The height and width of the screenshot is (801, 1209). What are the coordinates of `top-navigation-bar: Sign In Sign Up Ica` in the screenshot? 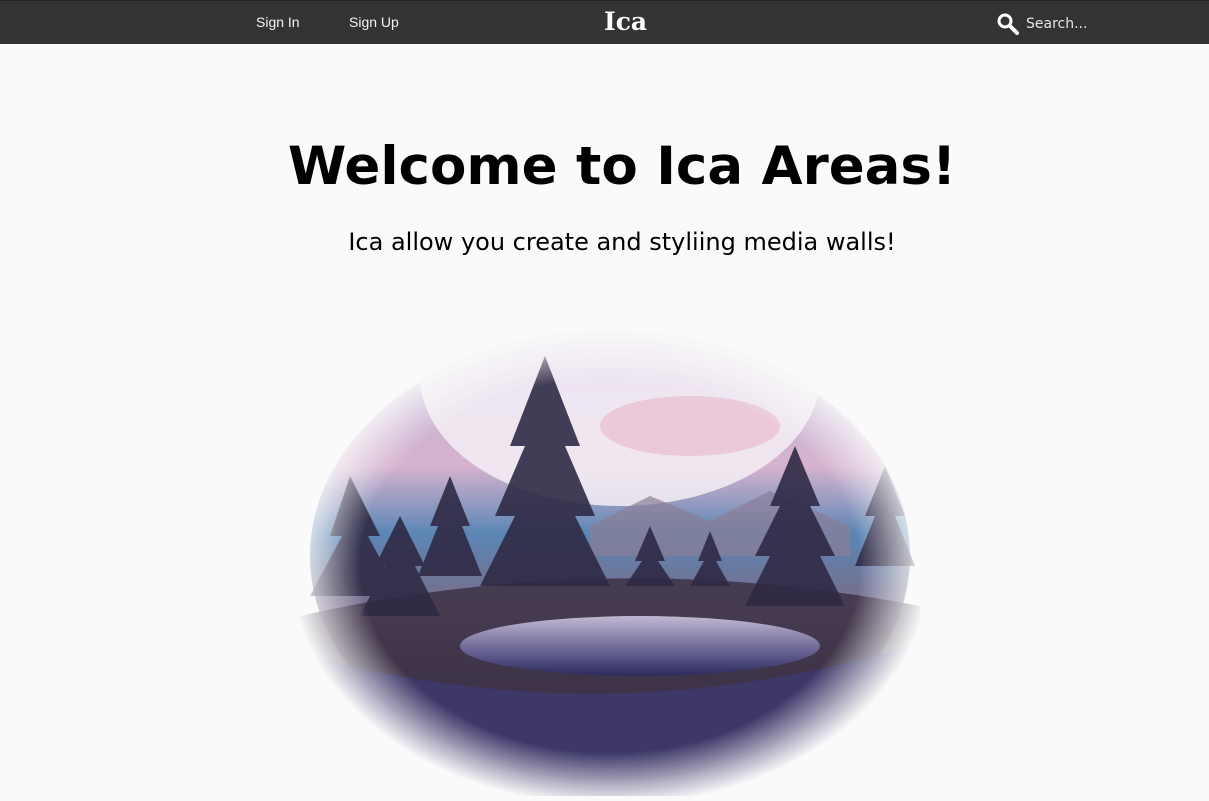 It's located at (604, 22).